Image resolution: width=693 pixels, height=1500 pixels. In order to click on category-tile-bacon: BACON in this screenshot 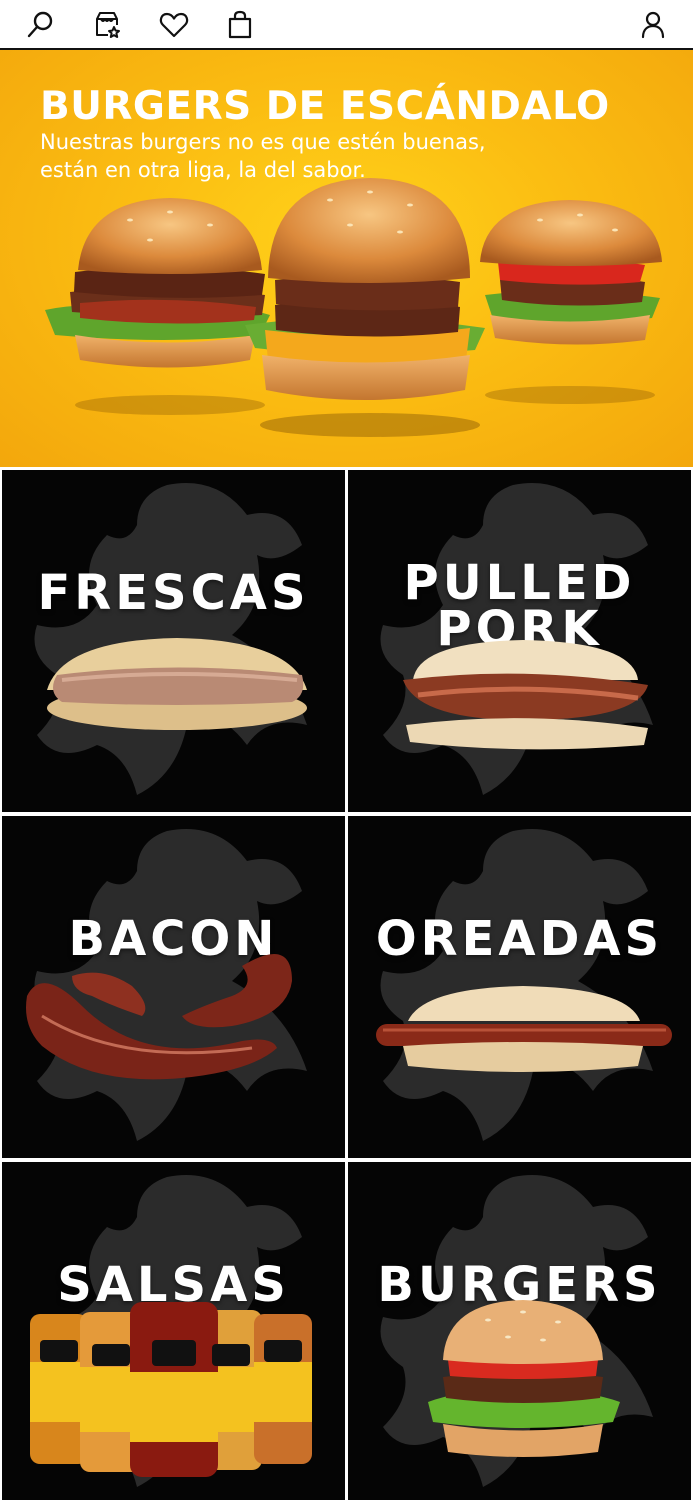, I will do `click(173, 987)`.